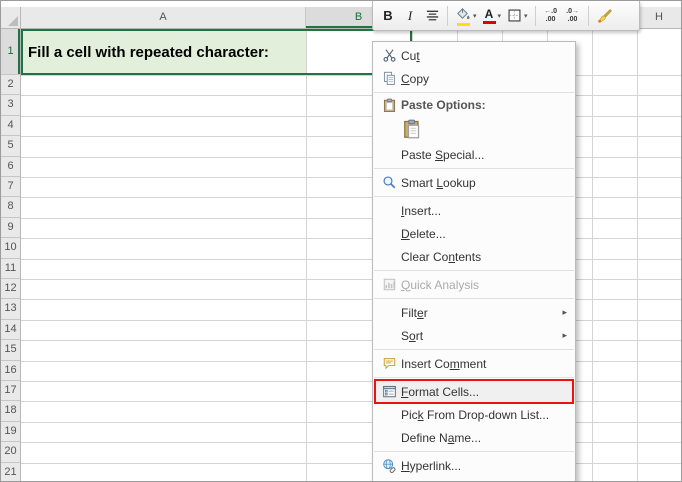 The image size is (682, 482). Describe the element at coordinates (514, 15) in the screenshot. I see `borders-icon` at that location.